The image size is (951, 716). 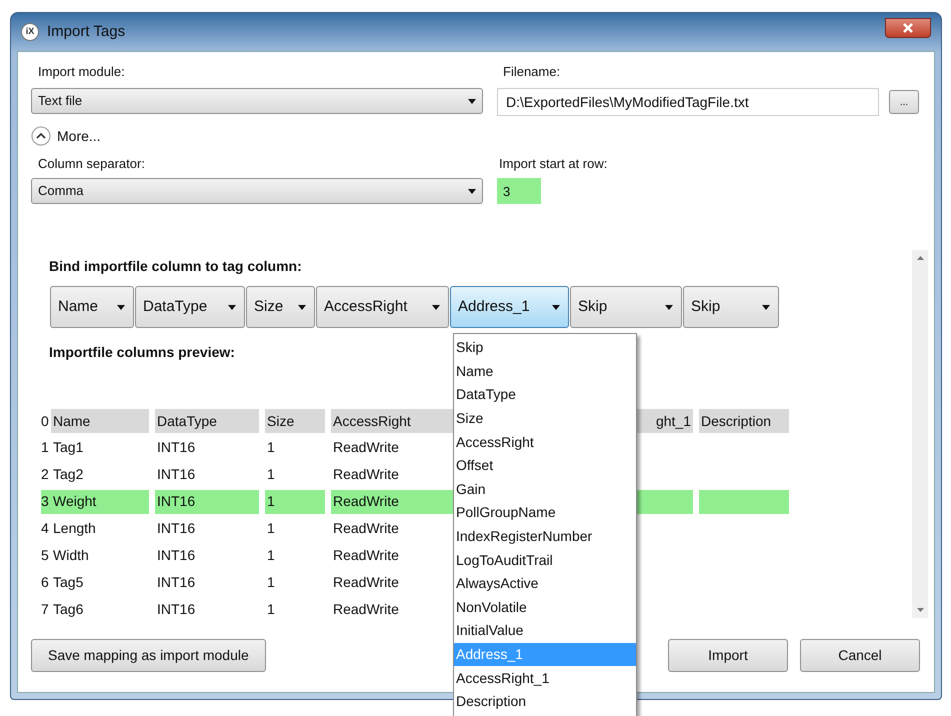 I want to click on scroll-up-icon, so click(x=920, y=258).